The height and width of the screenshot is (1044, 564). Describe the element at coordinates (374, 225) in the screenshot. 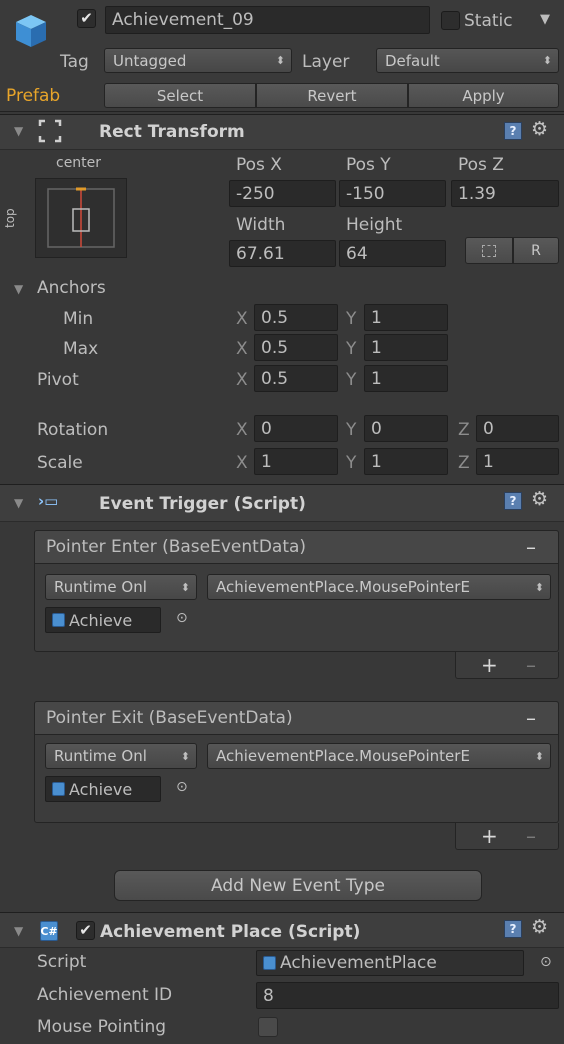

I see `height-label: Height` at that location.